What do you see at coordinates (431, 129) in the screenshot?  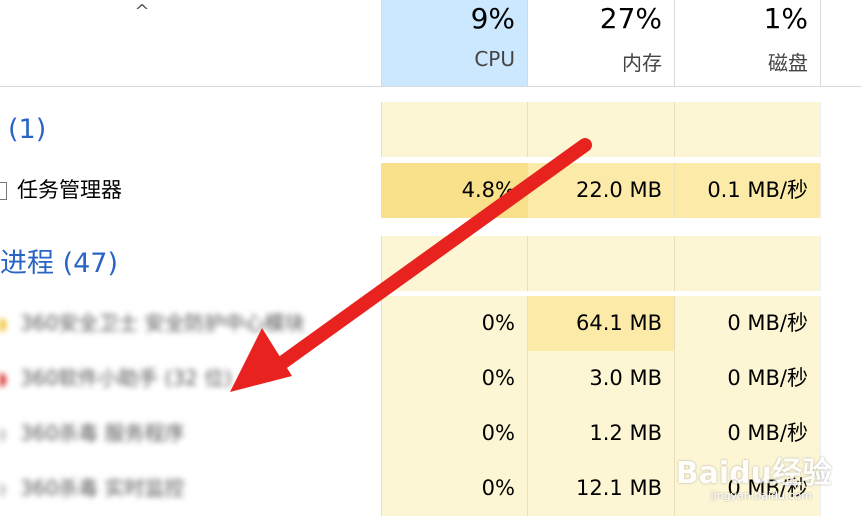 I see `group-header-apps: (1)` at bounding box center [431, 129].